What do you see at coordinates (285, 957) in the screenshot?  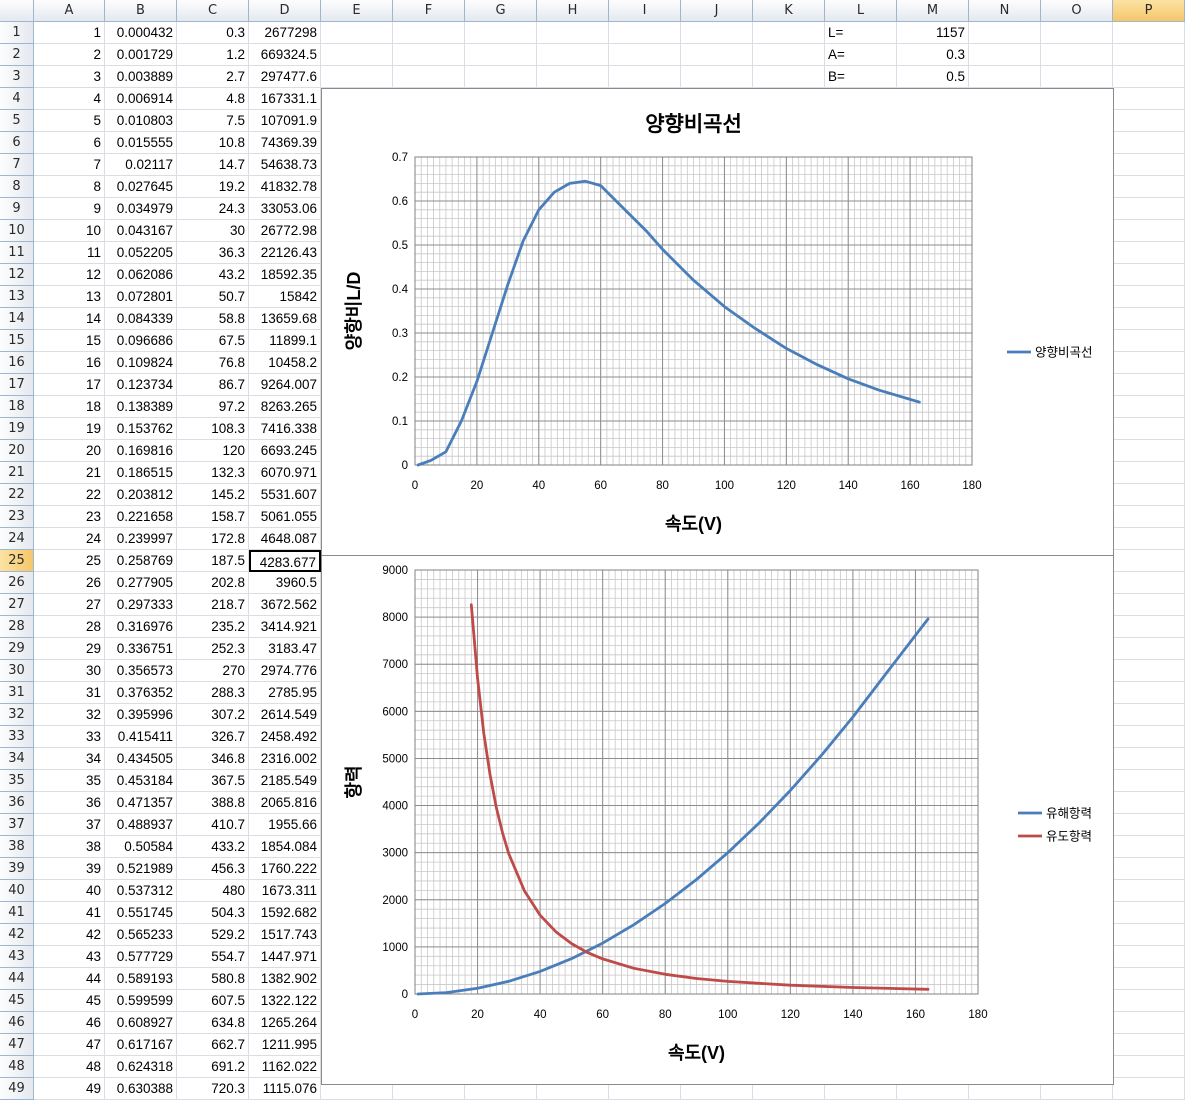 I see `table-cell: 1447.971` at bounding box center [285, 957].